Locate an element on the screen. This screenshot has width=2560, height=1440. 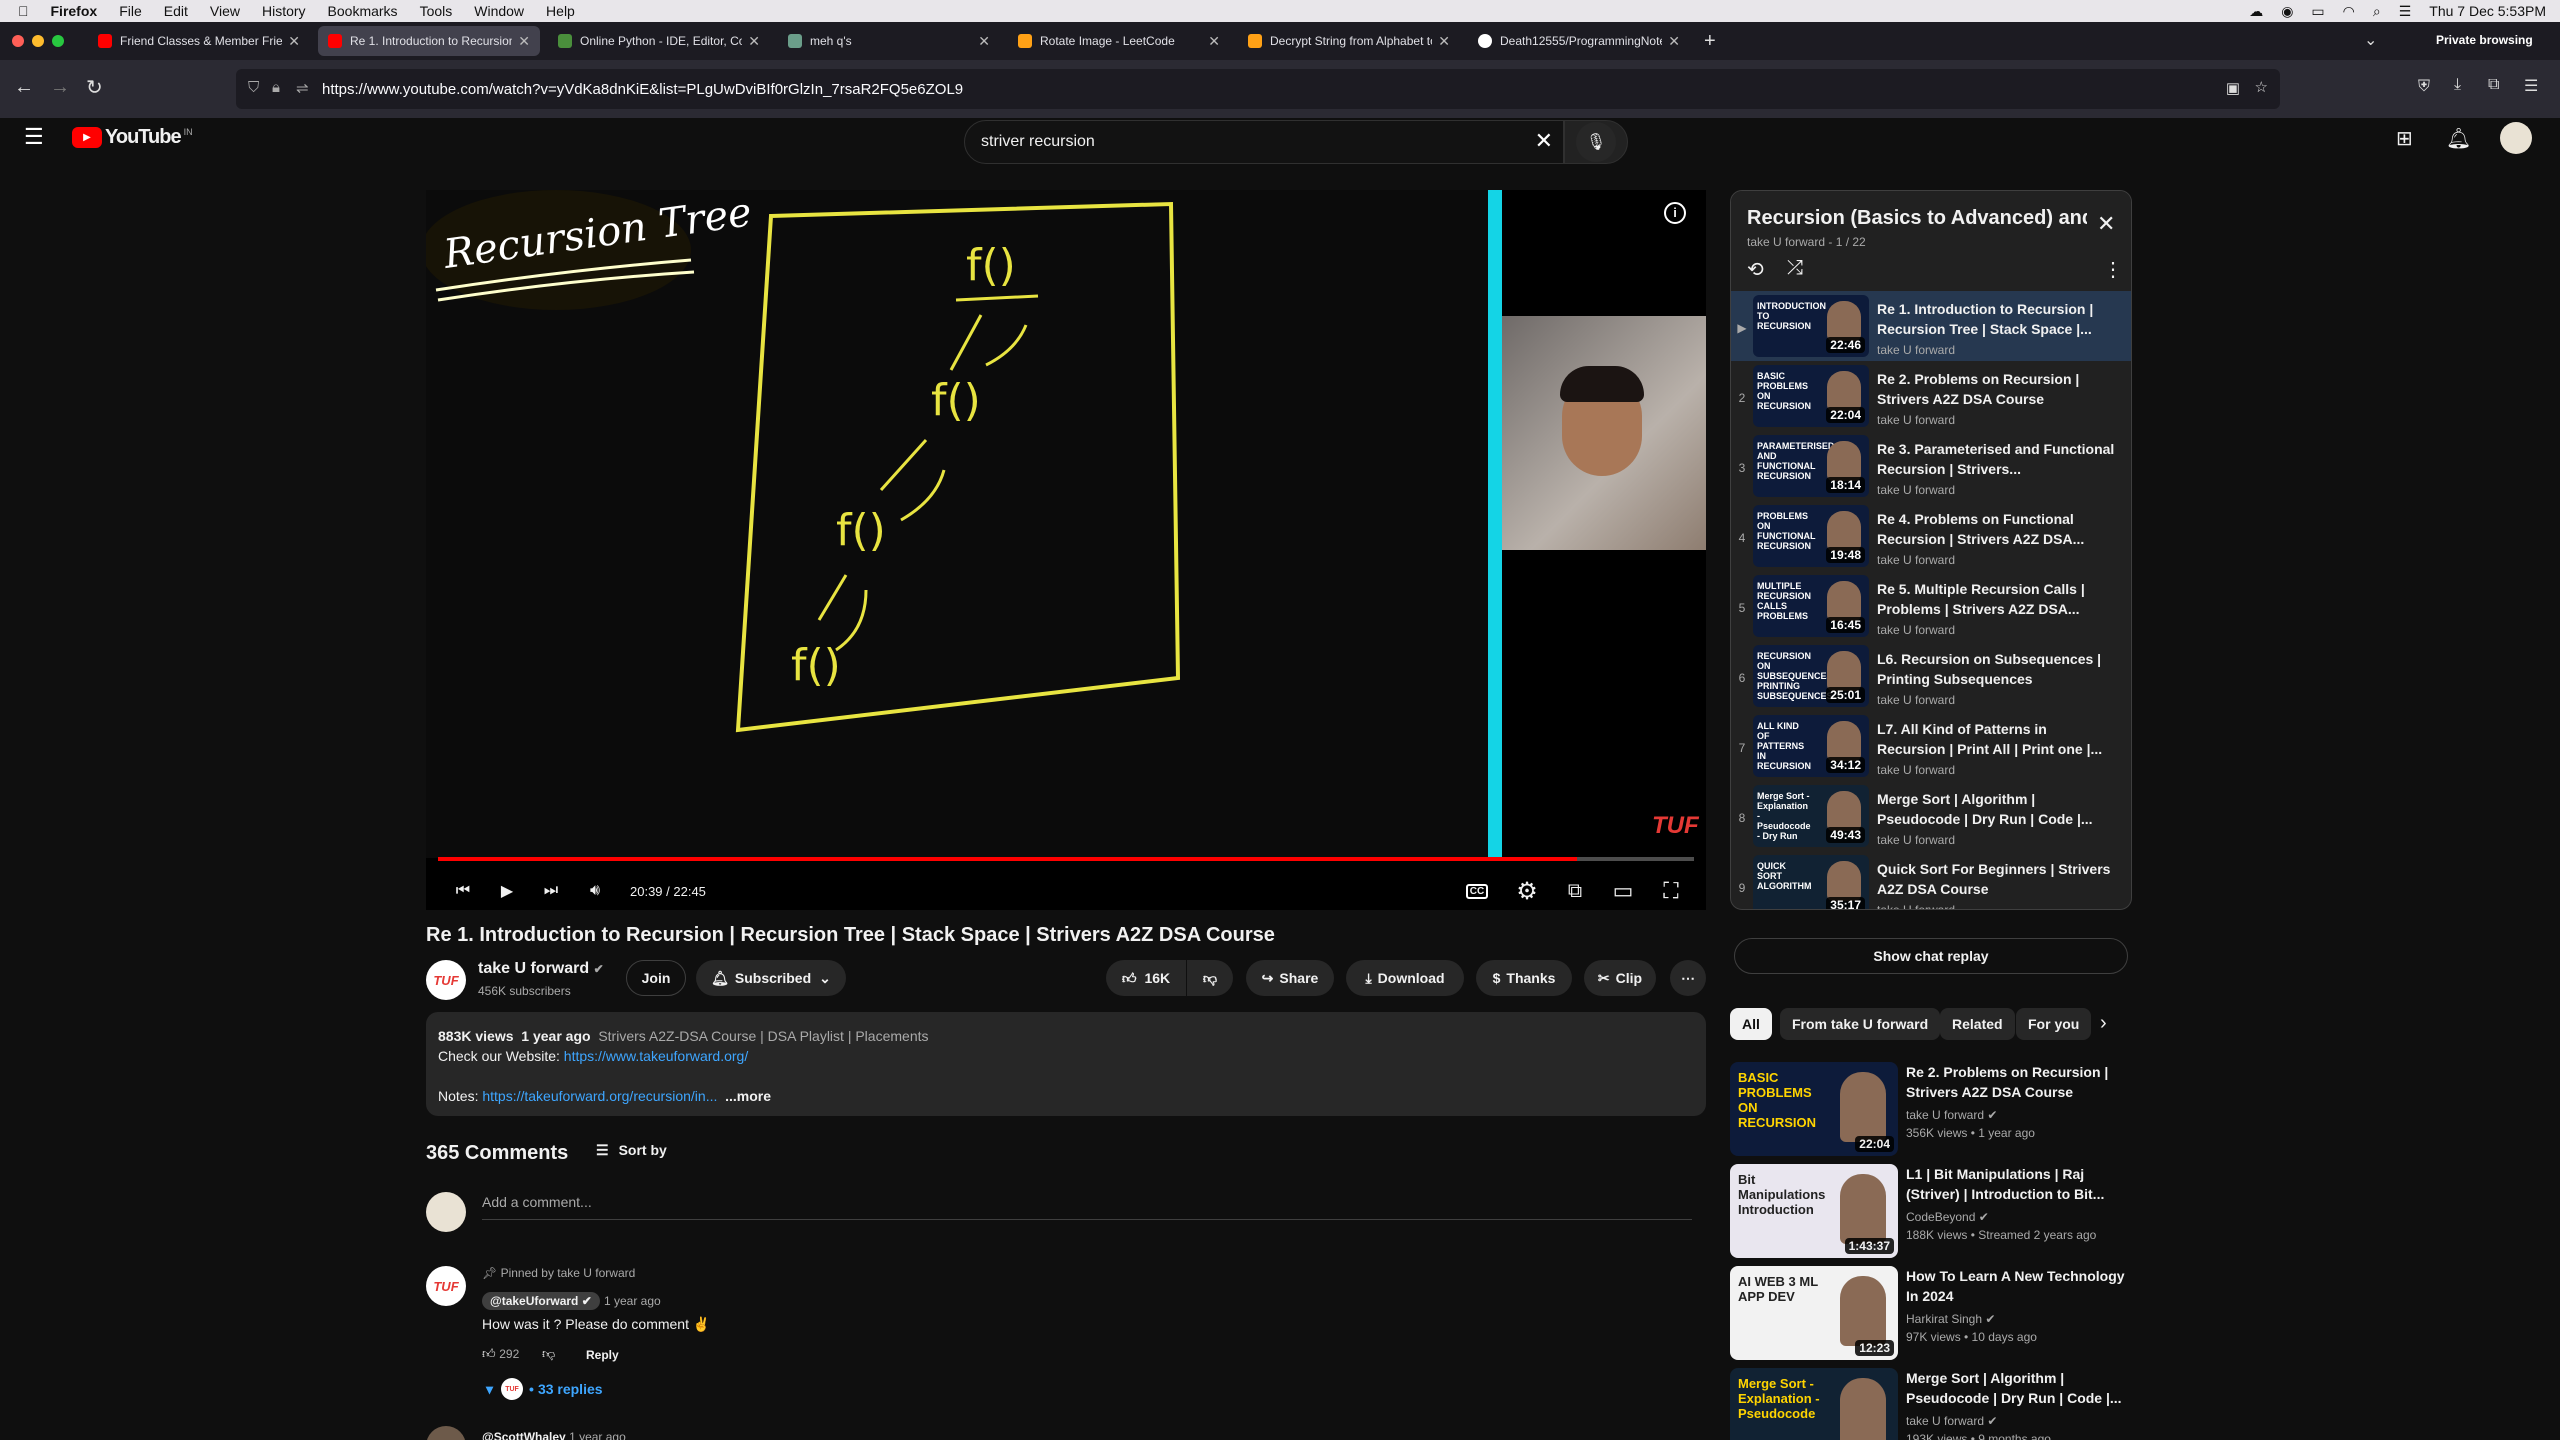
fullscreen-button: ⛶ is located at coordinates (1671, 891).